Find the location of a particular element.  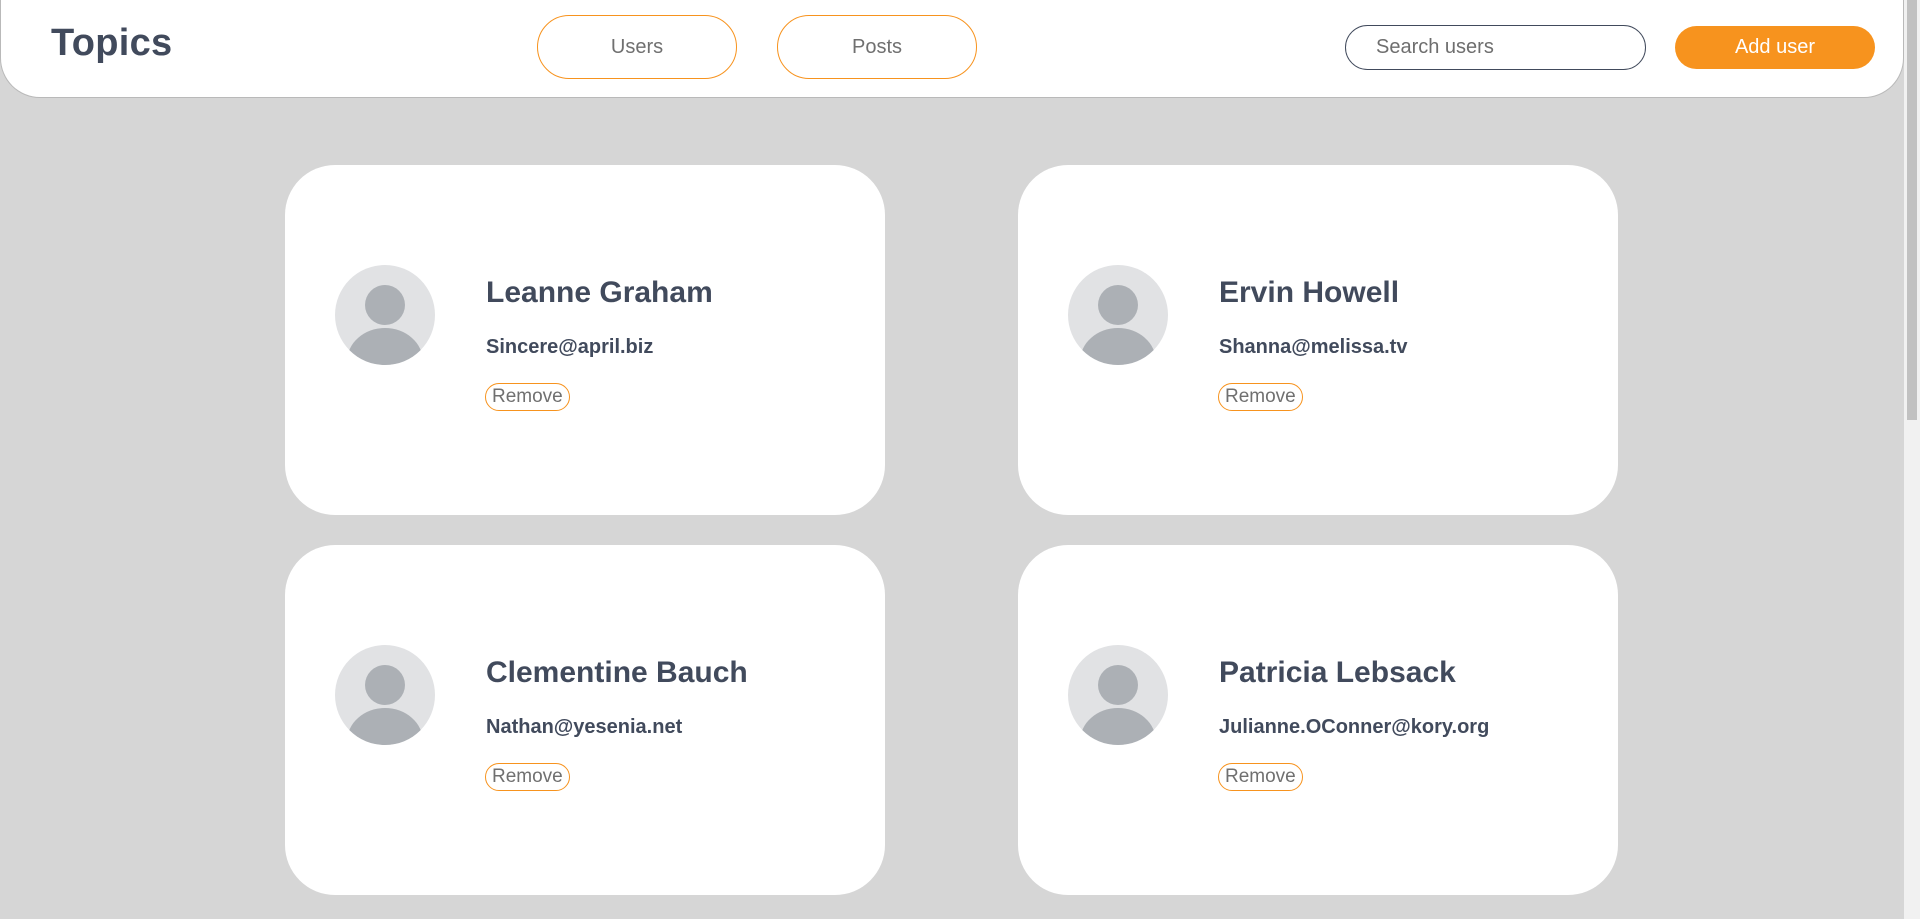

top-header: Topics Users Posts Add user is located at coordinates (952, 49).